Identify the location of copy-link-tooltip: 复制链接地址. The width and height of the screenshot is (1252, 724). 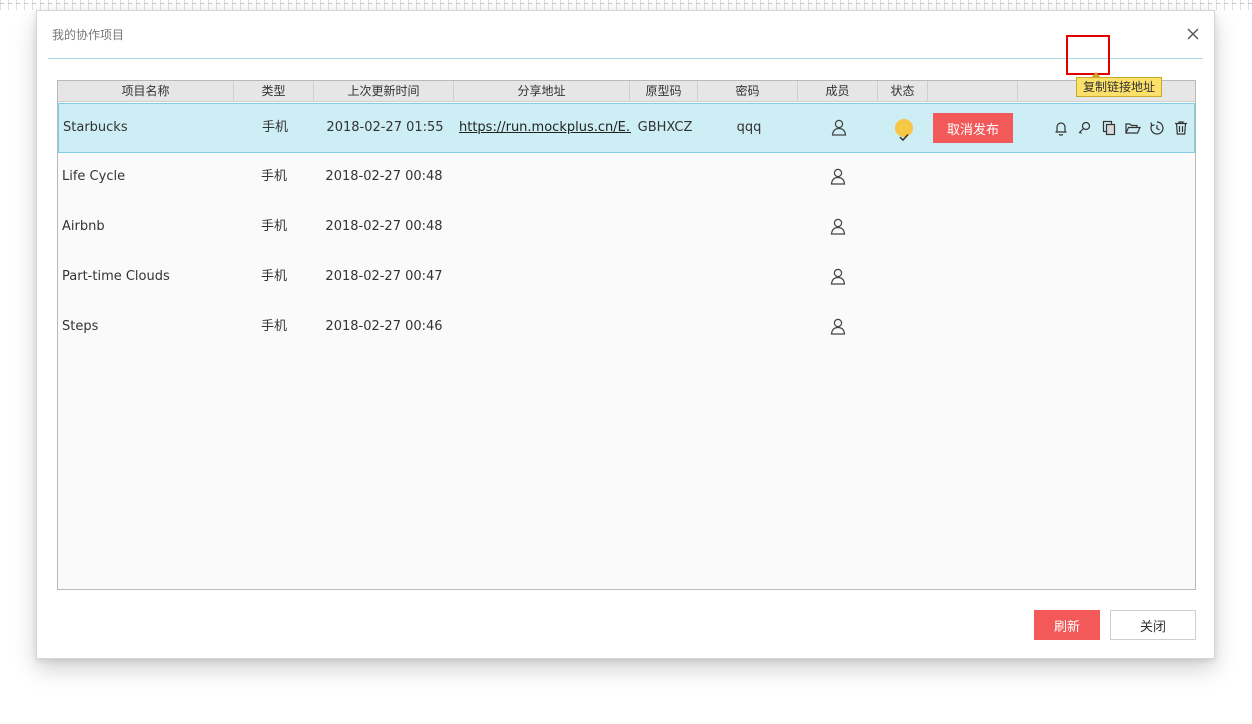
(1119, 84).